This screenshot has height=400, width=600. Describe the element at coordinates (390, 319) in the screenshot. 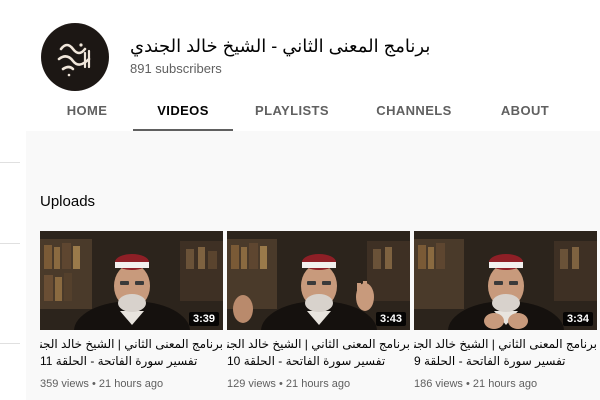

I see `video-duration: 3:43` at that location.